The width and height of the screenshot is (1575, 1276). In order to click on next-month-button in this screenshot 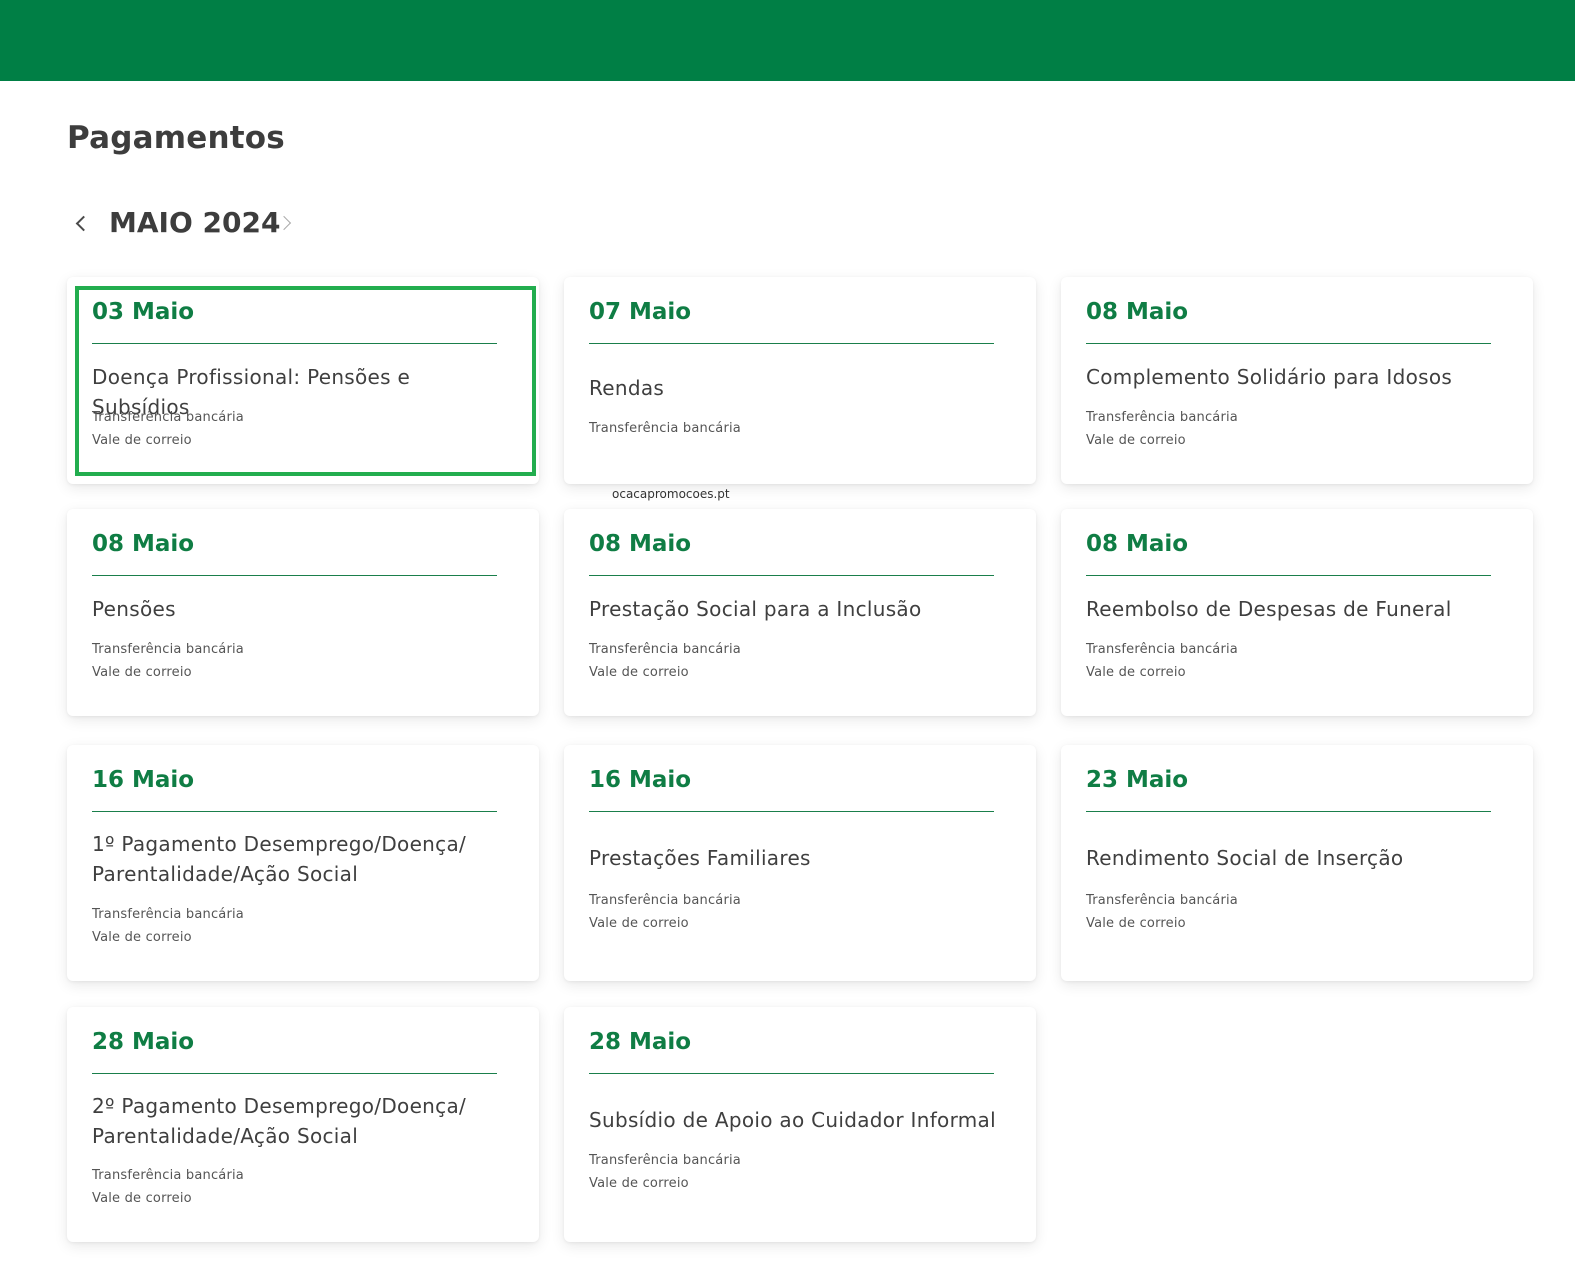, I will do `click(286, 223)`.